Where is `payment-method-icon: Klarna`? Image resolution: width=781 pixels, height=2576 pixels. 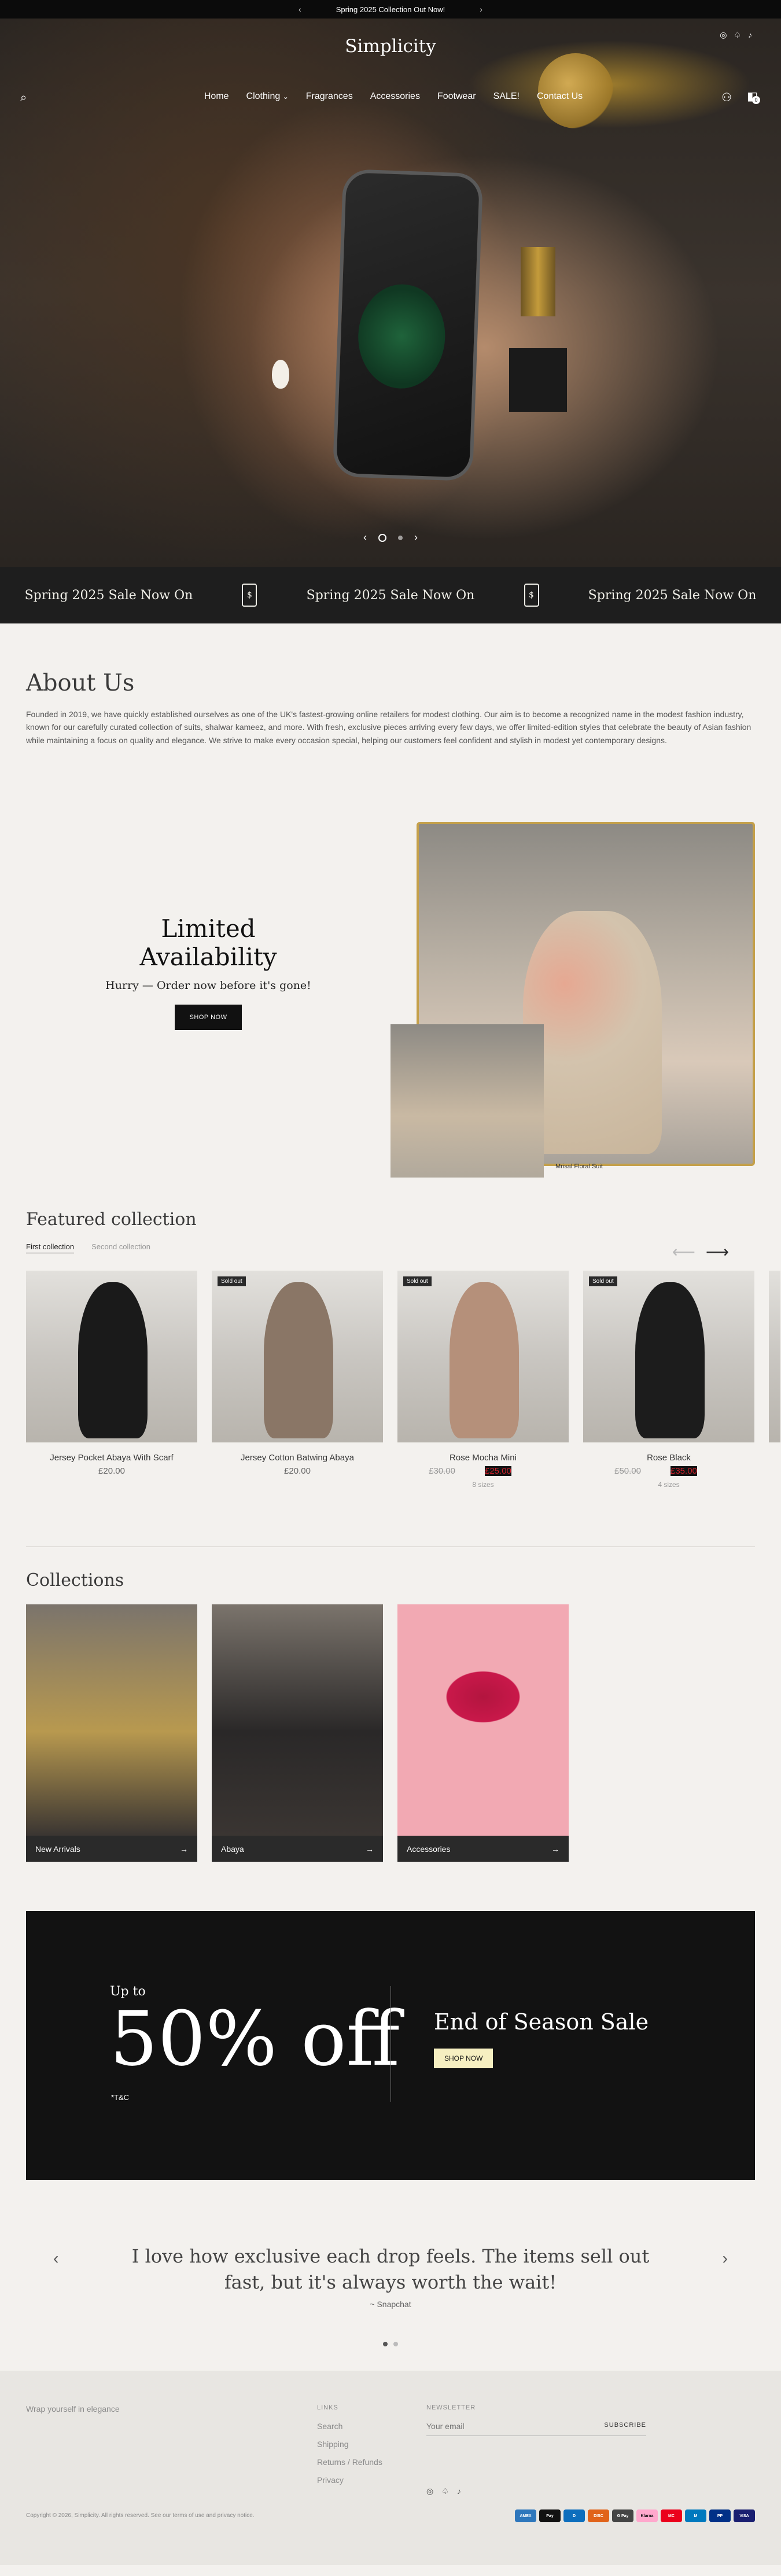 payment-method-icon: Klarna is located at coordinates (647, 2516).